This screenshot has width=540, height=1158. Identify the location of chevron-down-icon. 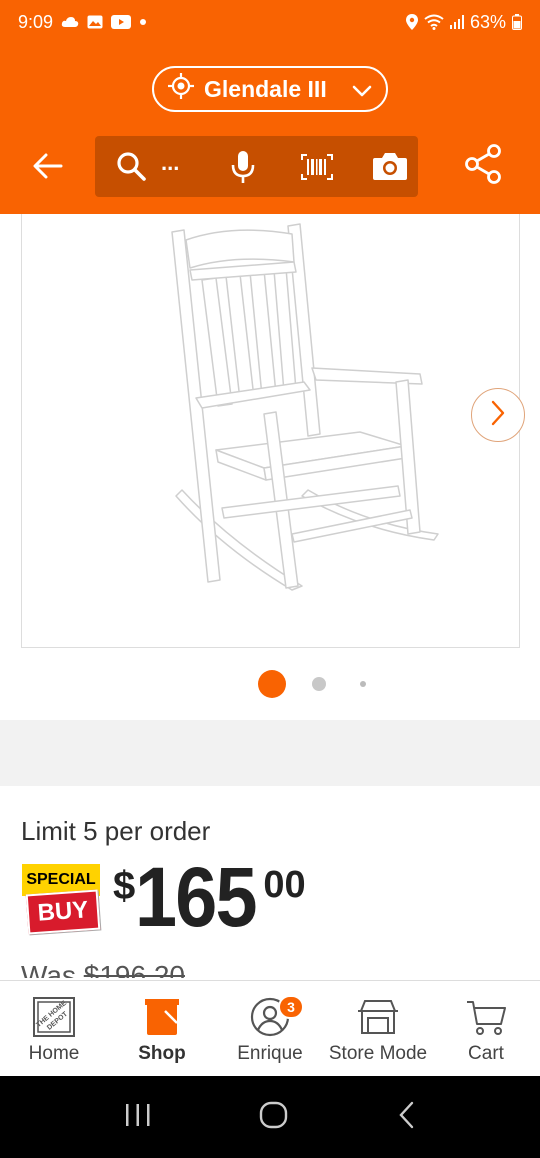
(362, 89).